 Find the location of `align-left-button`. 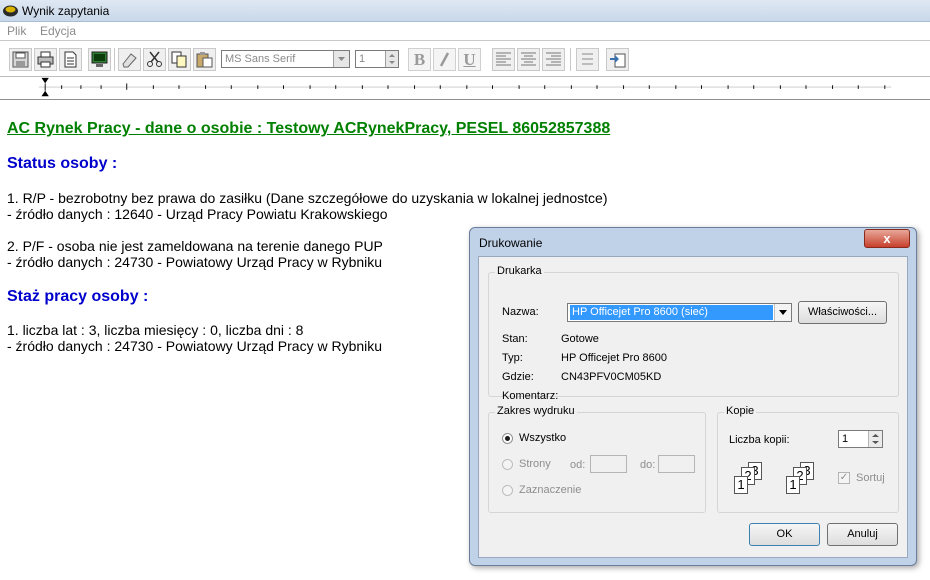

align-left-button is located at coordinates (503, 59).